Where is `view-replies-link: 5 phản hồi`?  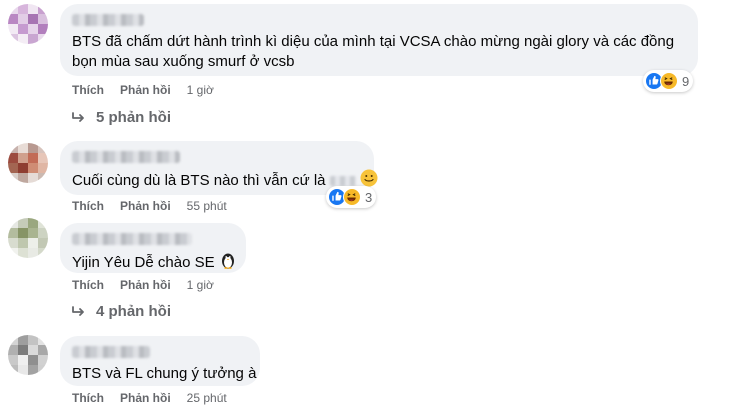 view-replies-link: 5 phản hồi is located at coordinates (121, 117).